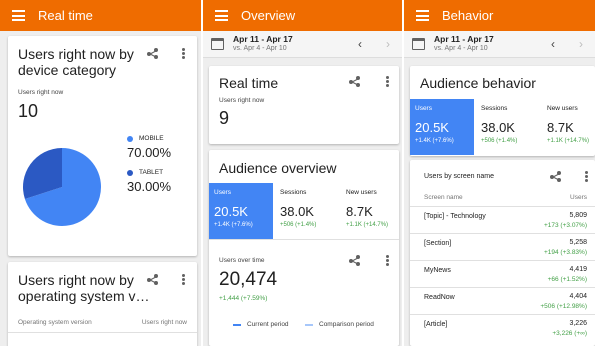 The image size is (595, 346). I want to click on card-title: Audience overview, so click(278, 168).